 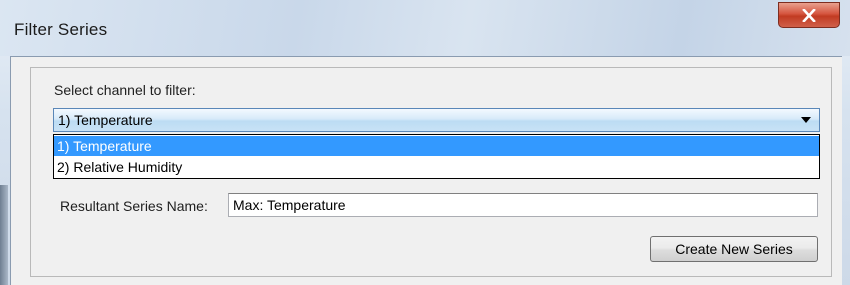 I want to click on channel-dropdown-list: 1) Temperature 2) Relative Humidity, so click(x=436, y=156).